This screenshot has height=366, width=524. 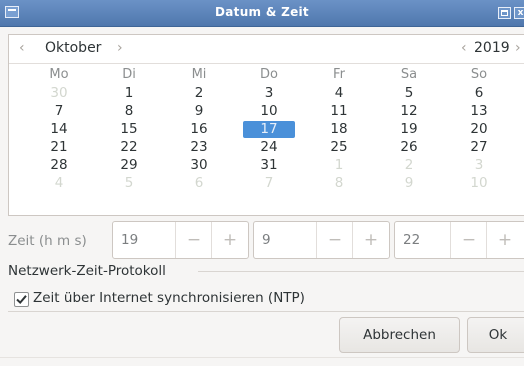 What do you see at coordinates (229, 240) in the screenshot?
I see `hours-increment-icon: +` at bounding box center [229, 240].